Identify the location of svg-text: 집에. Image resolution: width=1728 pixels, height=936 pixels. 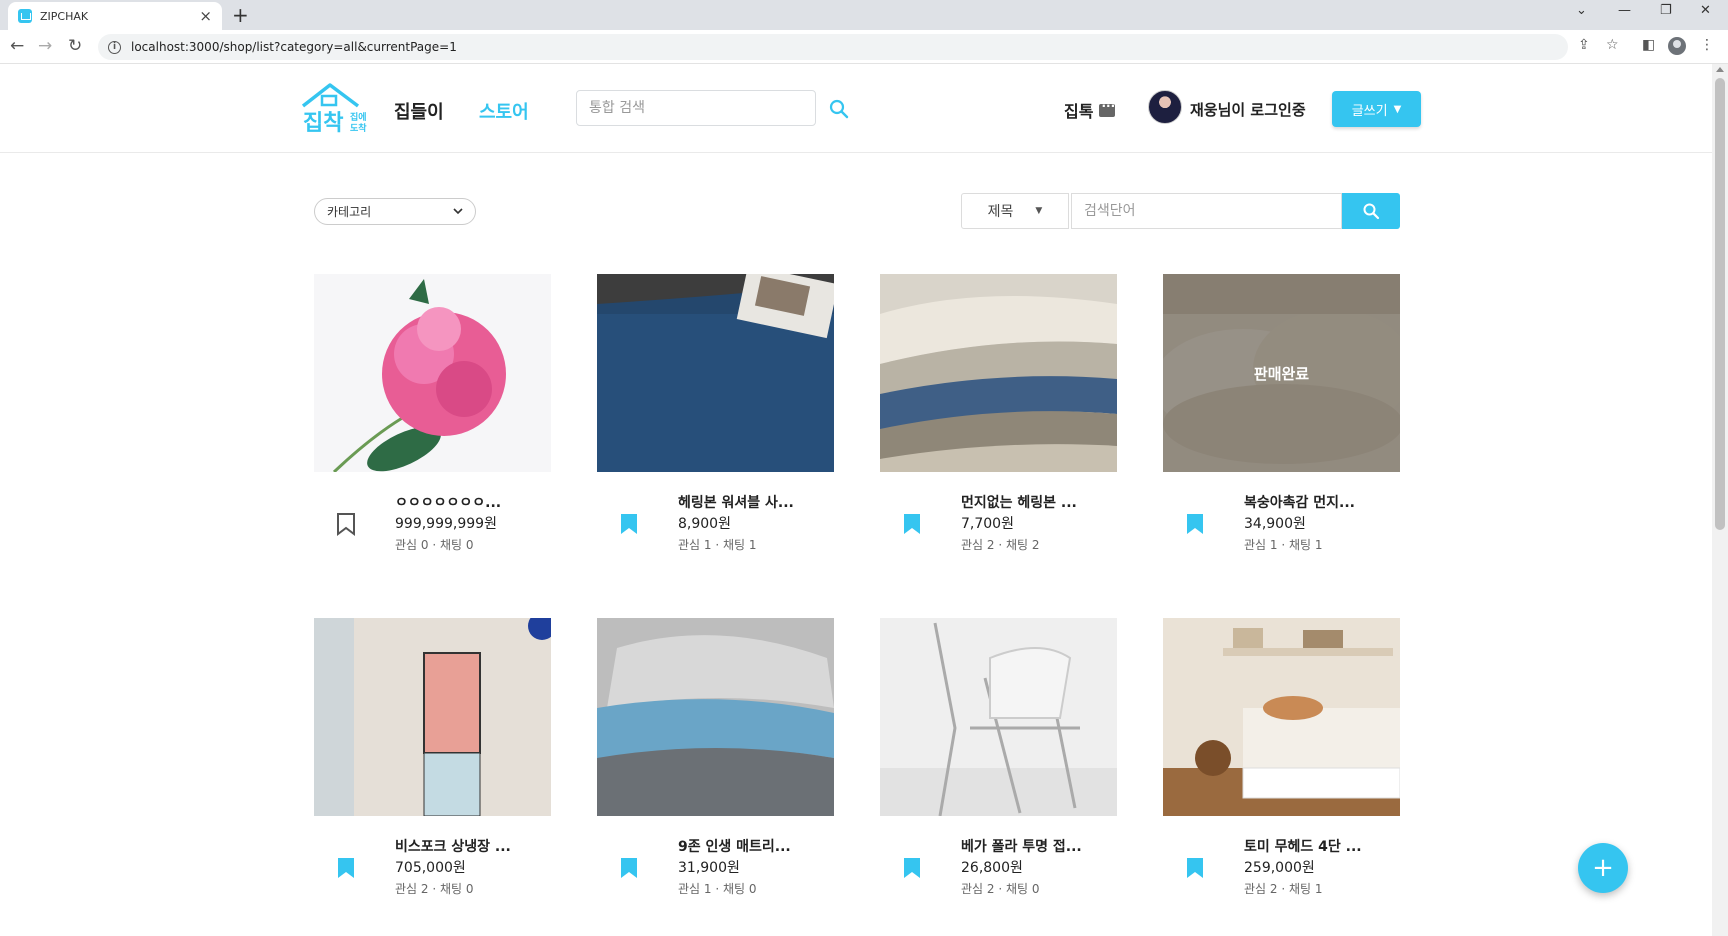
(358, 117).